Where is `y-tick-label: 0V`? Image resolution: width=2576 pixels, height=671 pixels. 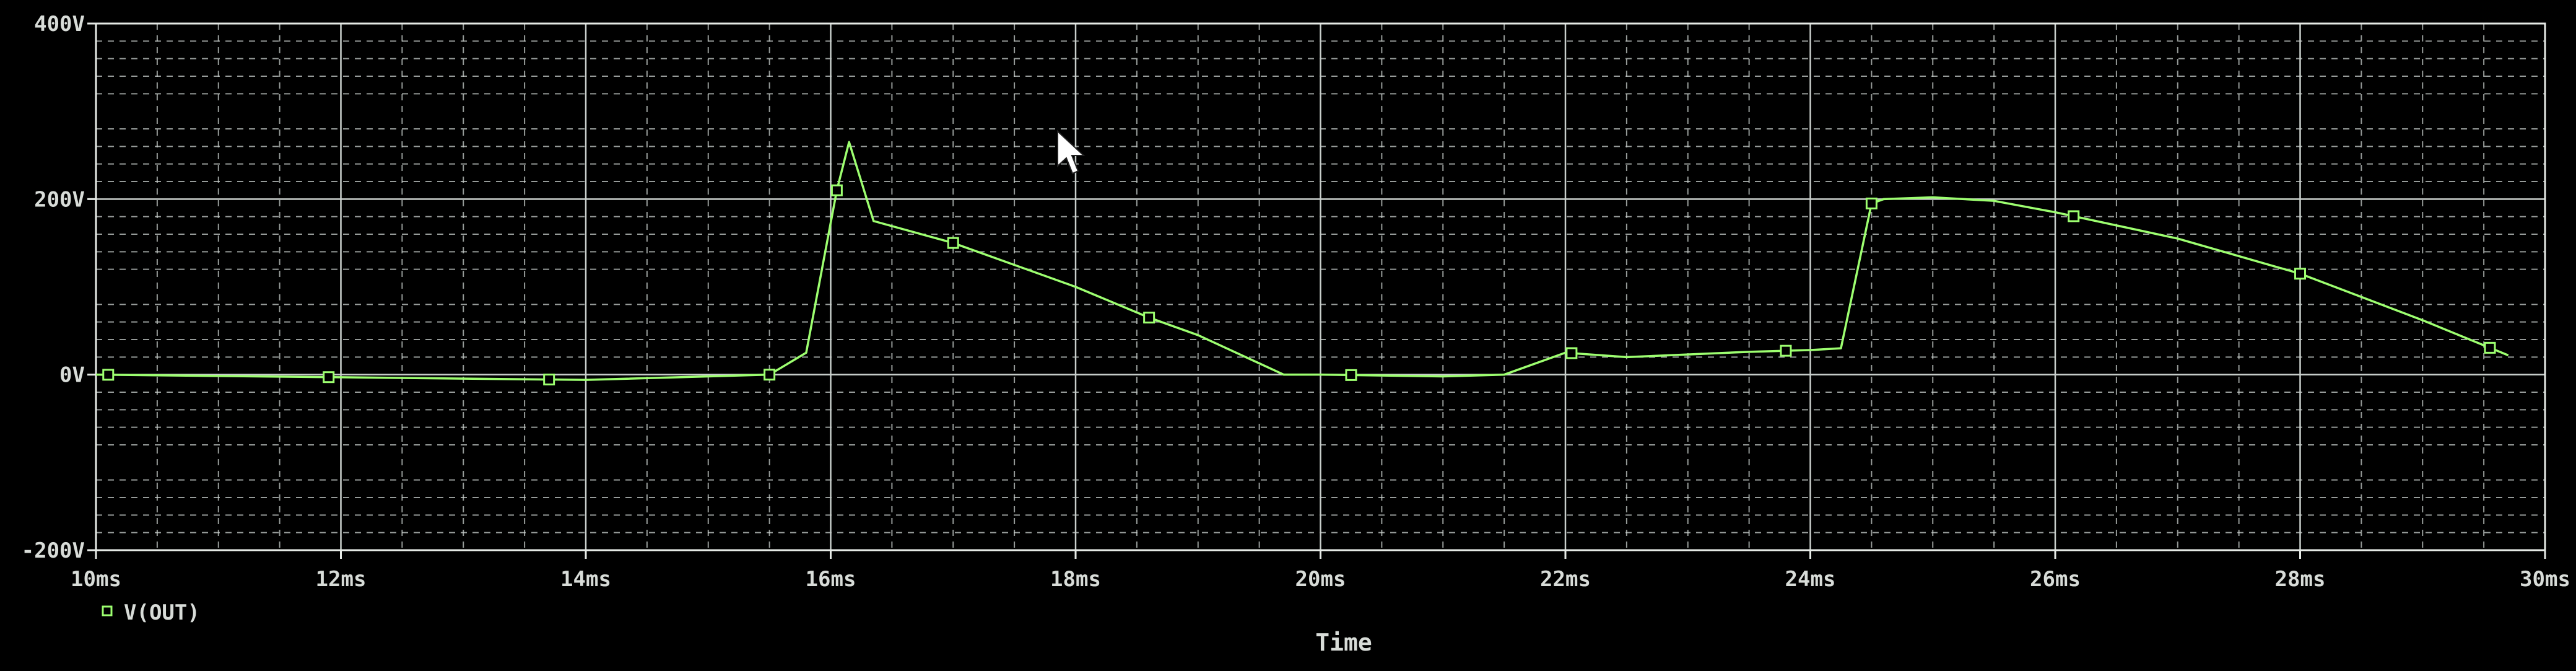
y-tick-label: 0V is located at coordinates (72, 375).